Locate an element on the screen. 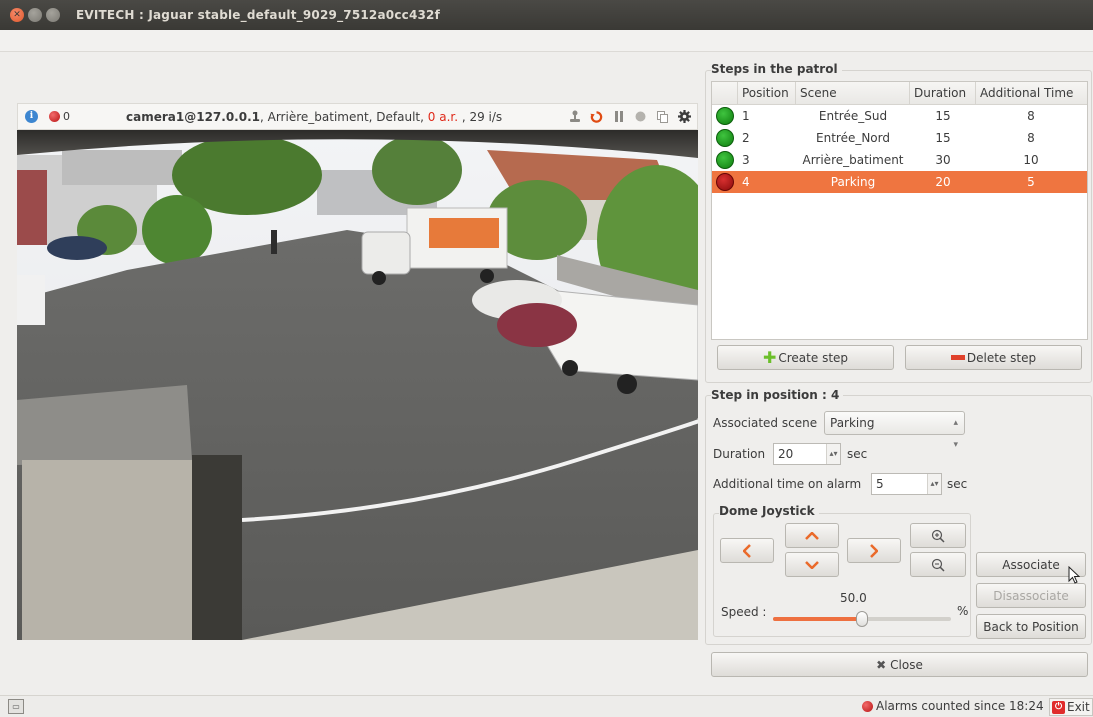 The image size is (1093, 717). alarm-icon is located at coordinates (54, 116).